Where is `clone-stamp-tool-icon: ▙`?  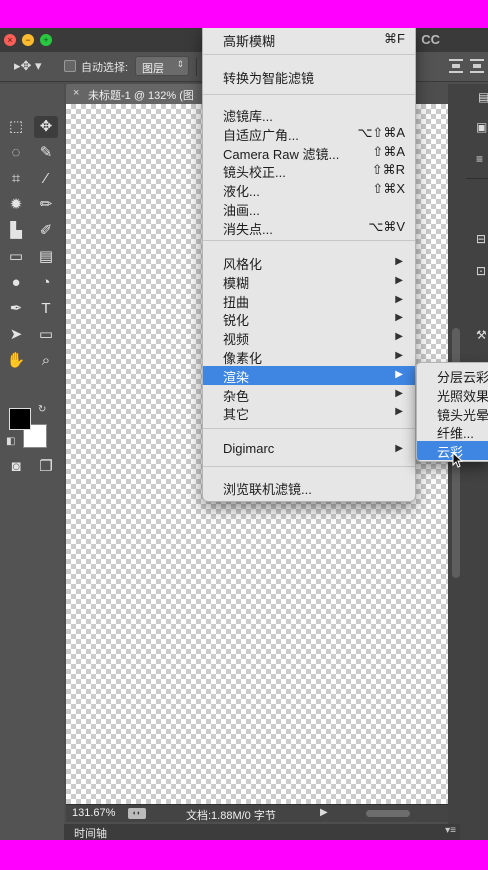
clone-stamp-tool-icon: ▙ is located at coordinates (16, 231).